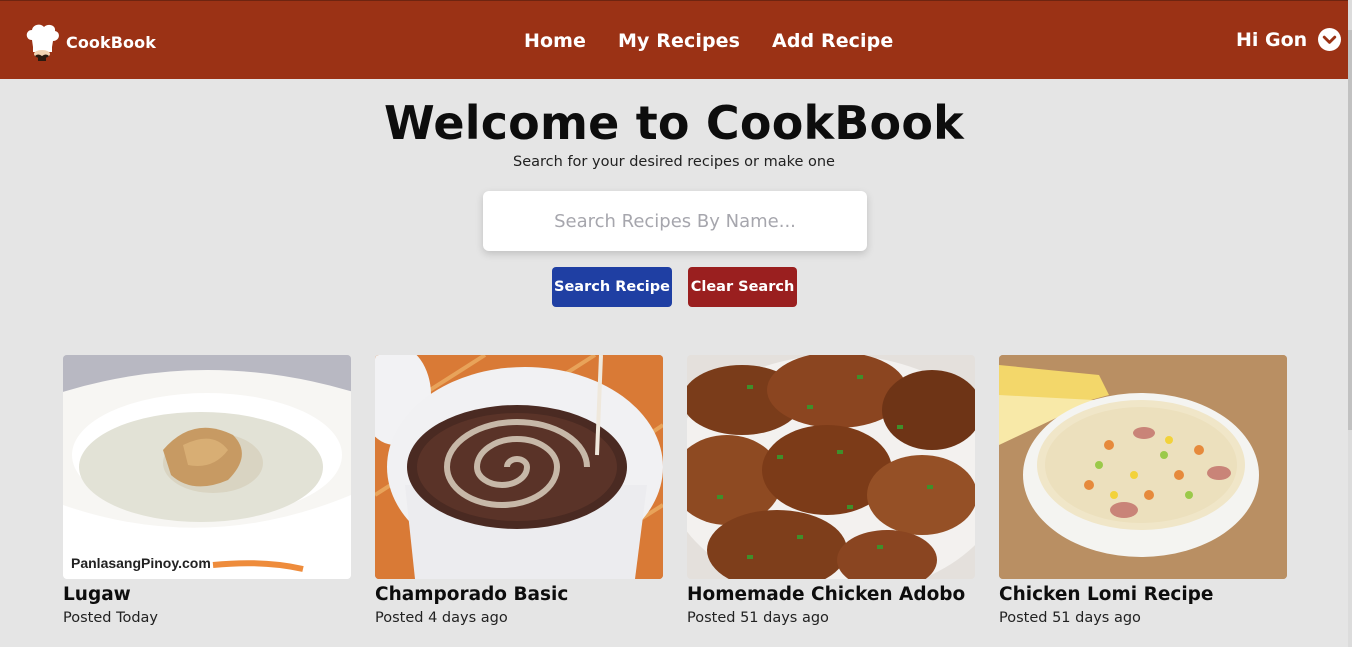  I want to click on nav-links: Home My Recipes Add Recipe, so click(708, 41).